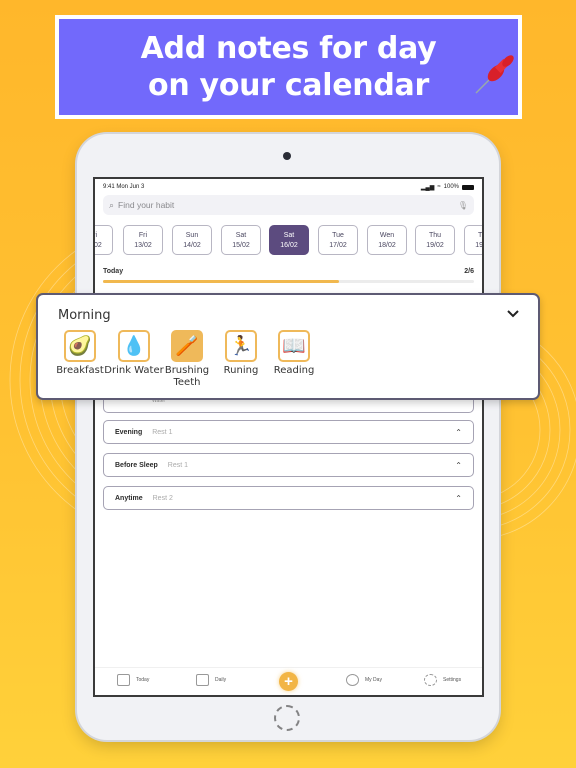  I want to click on date-chip: Fri 13/02, so click(143, 240).